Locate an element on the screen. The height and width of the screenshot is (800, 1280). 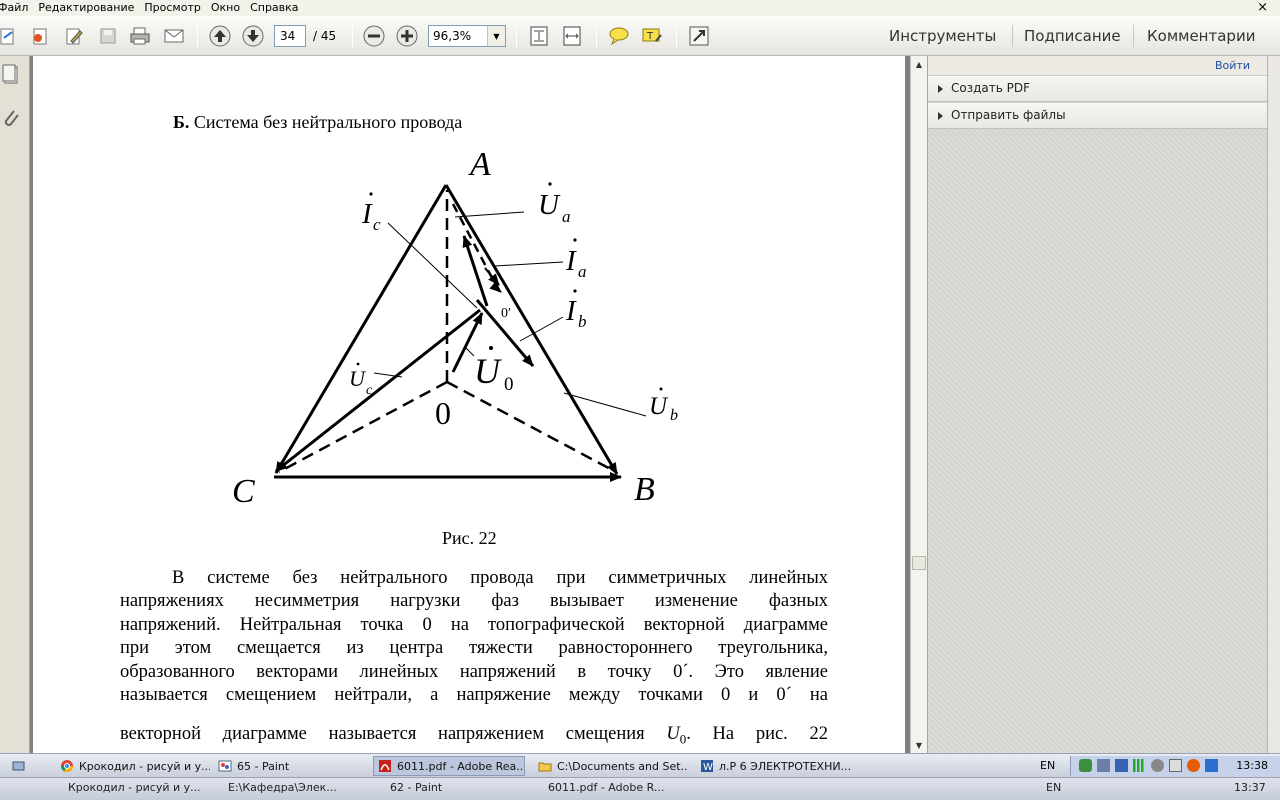
label-uc-sub: c is located at coordinates (369, 390).